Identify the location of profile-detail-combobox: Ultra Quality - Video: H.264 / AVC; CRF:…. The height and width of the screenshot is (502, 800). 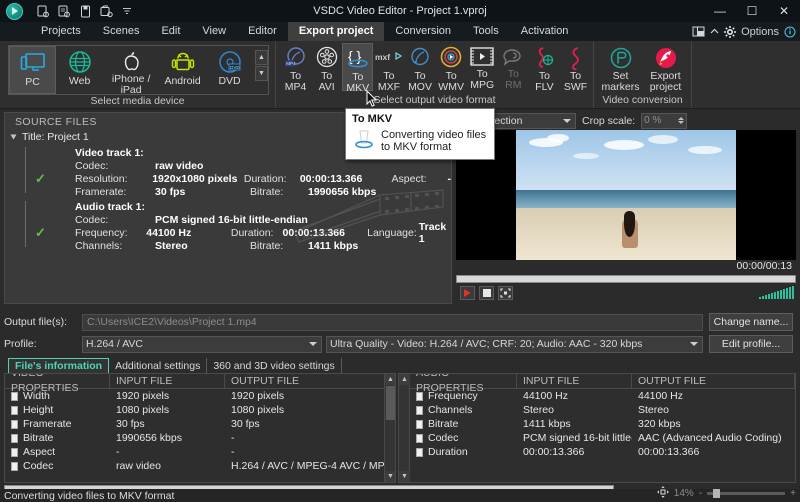
(514, 344).